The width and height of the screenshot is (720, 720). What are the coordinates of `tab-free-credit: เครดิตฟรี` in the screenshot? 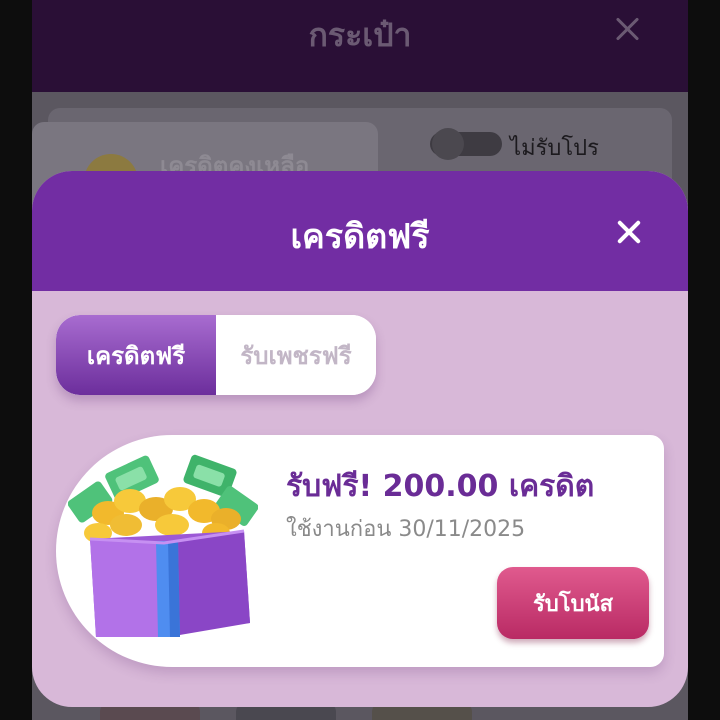 It's located at (136, 355).